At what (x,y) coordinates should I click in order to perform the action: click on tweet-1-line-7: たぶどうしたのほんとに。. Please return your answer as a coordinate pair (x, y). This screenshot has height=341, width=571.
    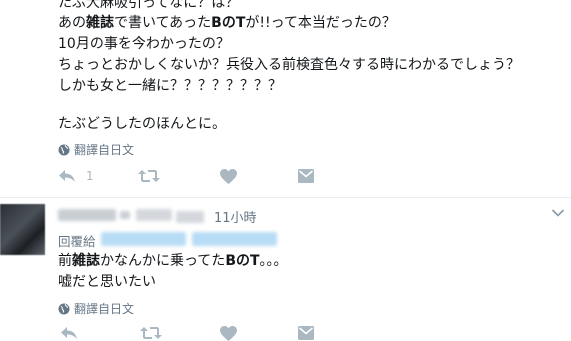
    Looking at the image, I should click on (142, 124).